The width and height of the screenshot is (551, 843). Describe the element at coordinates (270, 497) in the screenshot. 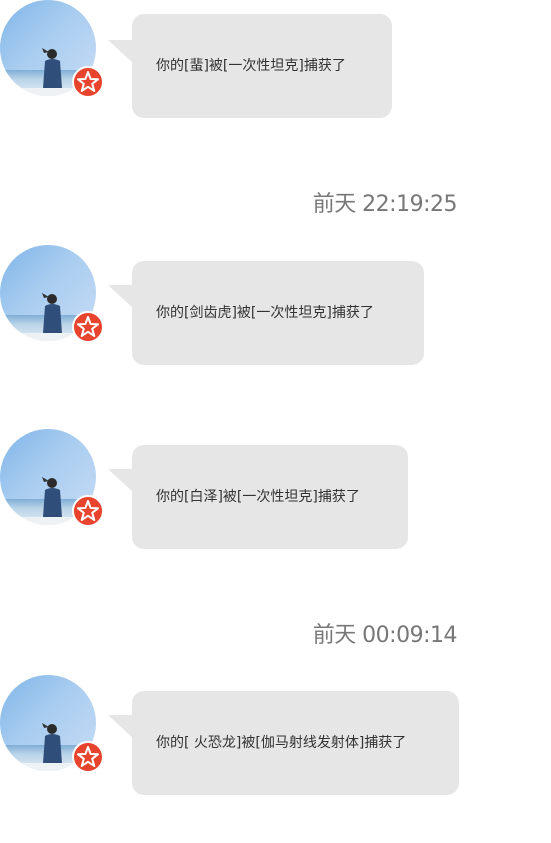

I see `message-bubble: 你的[白泽]被[一次性坦克]捕获了` at that location.